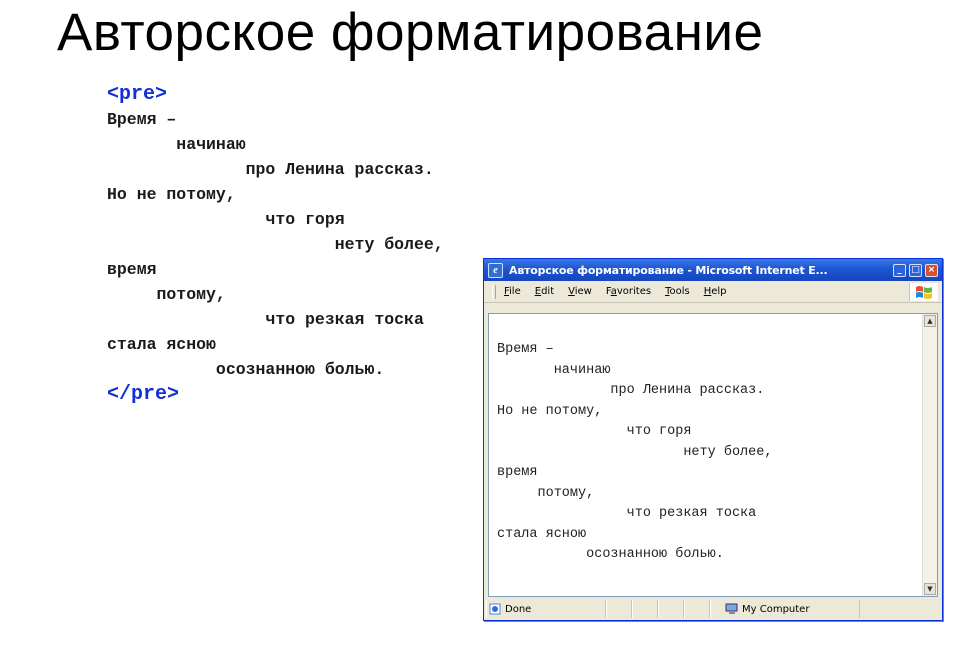 This screenshot has width=974, height=649. Describe the element at coordinates (161, 344) in the screenshot. I see `code-line: стала ясною` at that location.